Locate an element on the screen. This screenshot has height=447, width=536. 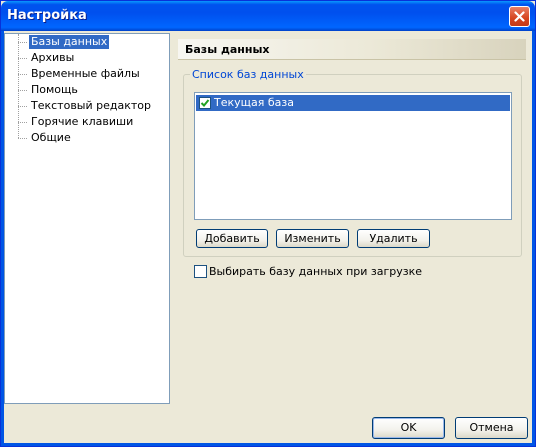
panel-header: Базы данных is located at coordinates (352, 49).